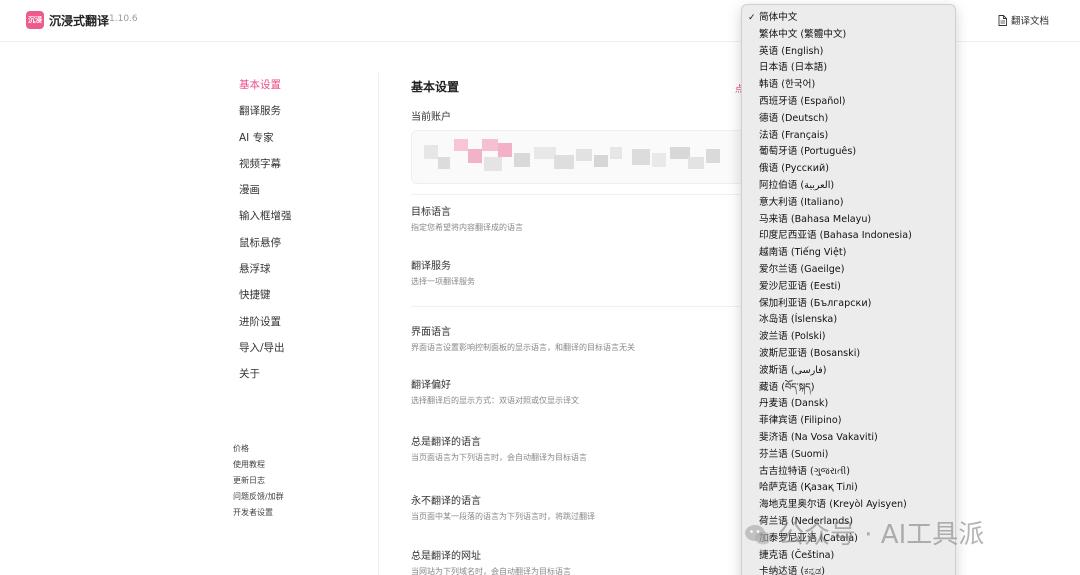  I want to click on language-option-label: 印度尼西亚语 (Bahasa Indonesia), so click(835, 236).